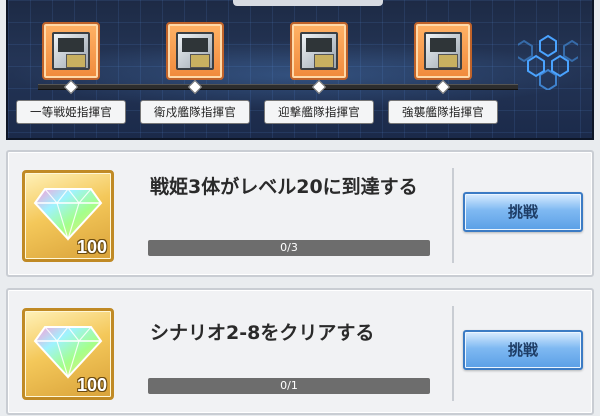 The height and width of the screenshot is (416, 600). Describe the element at coordinates (195, 112) in the screenshot. I see `rank-label: 衛戍艦隊指揮官` at that location.